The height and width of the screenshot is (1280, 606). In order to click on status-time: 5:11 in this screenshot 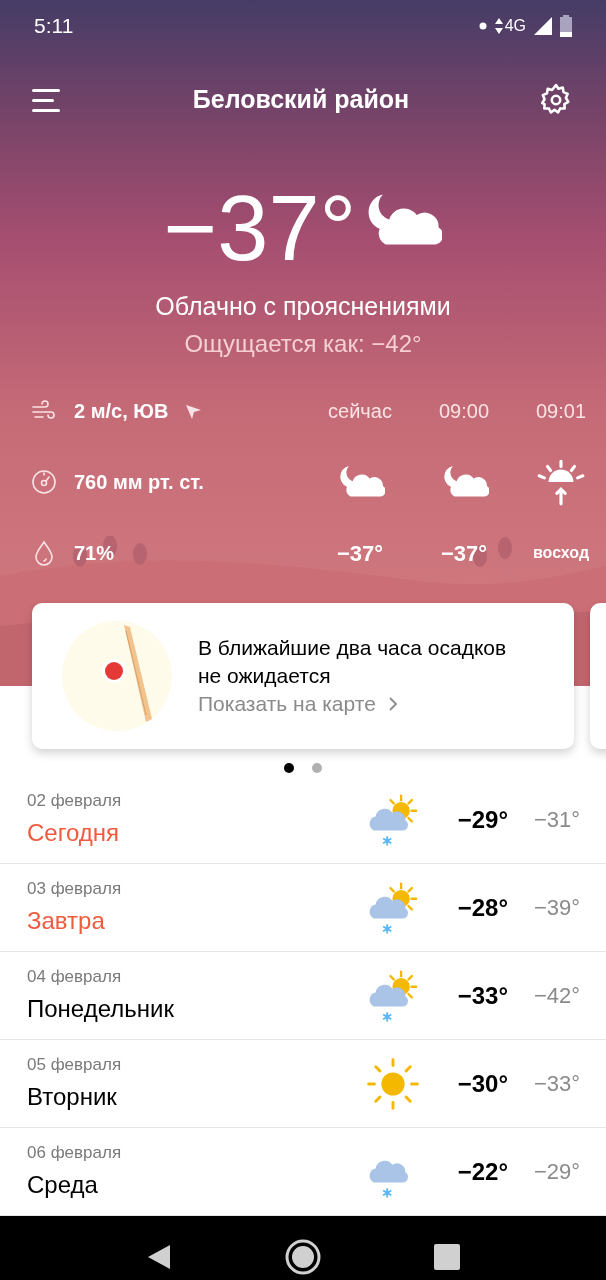, I will do `click(54, 26)`.